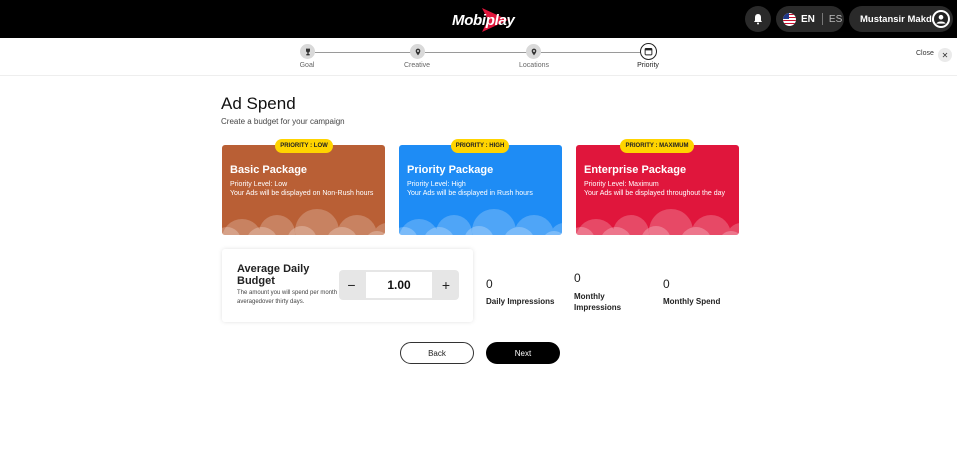  Describe the element at coordinates (258, 103) in the screenshot. I see `page-title: Ad Spend` at that location.